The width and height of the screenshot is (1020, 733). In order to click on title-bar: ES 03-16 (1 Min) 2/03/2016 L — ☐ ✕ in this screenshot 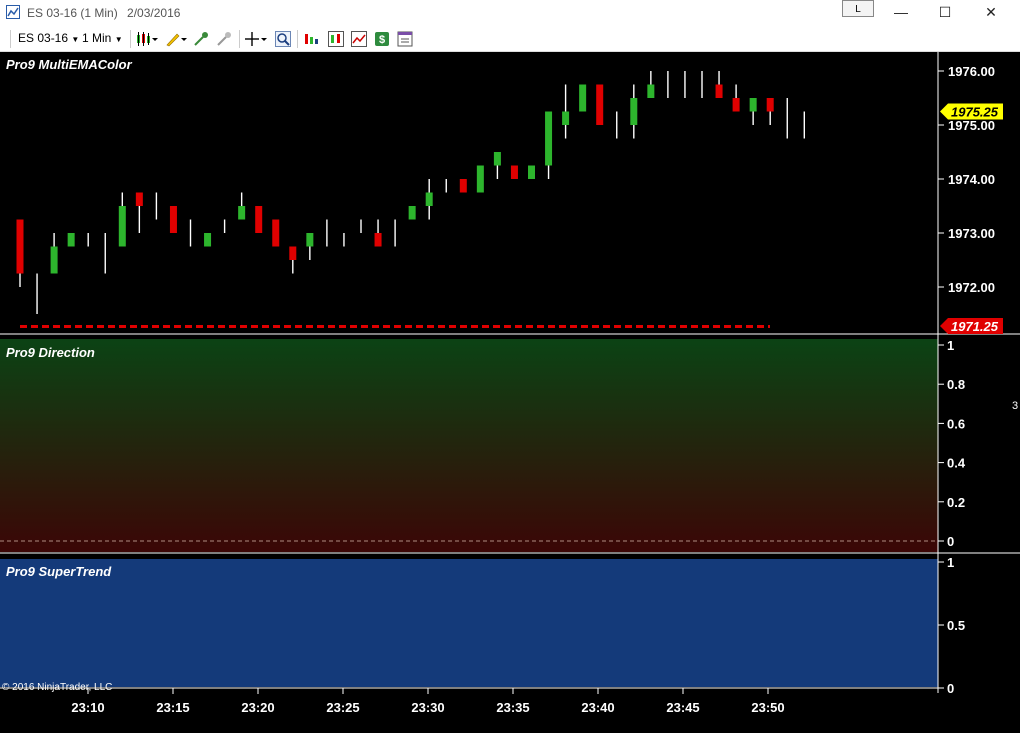, I will do `click(510, 13)`.